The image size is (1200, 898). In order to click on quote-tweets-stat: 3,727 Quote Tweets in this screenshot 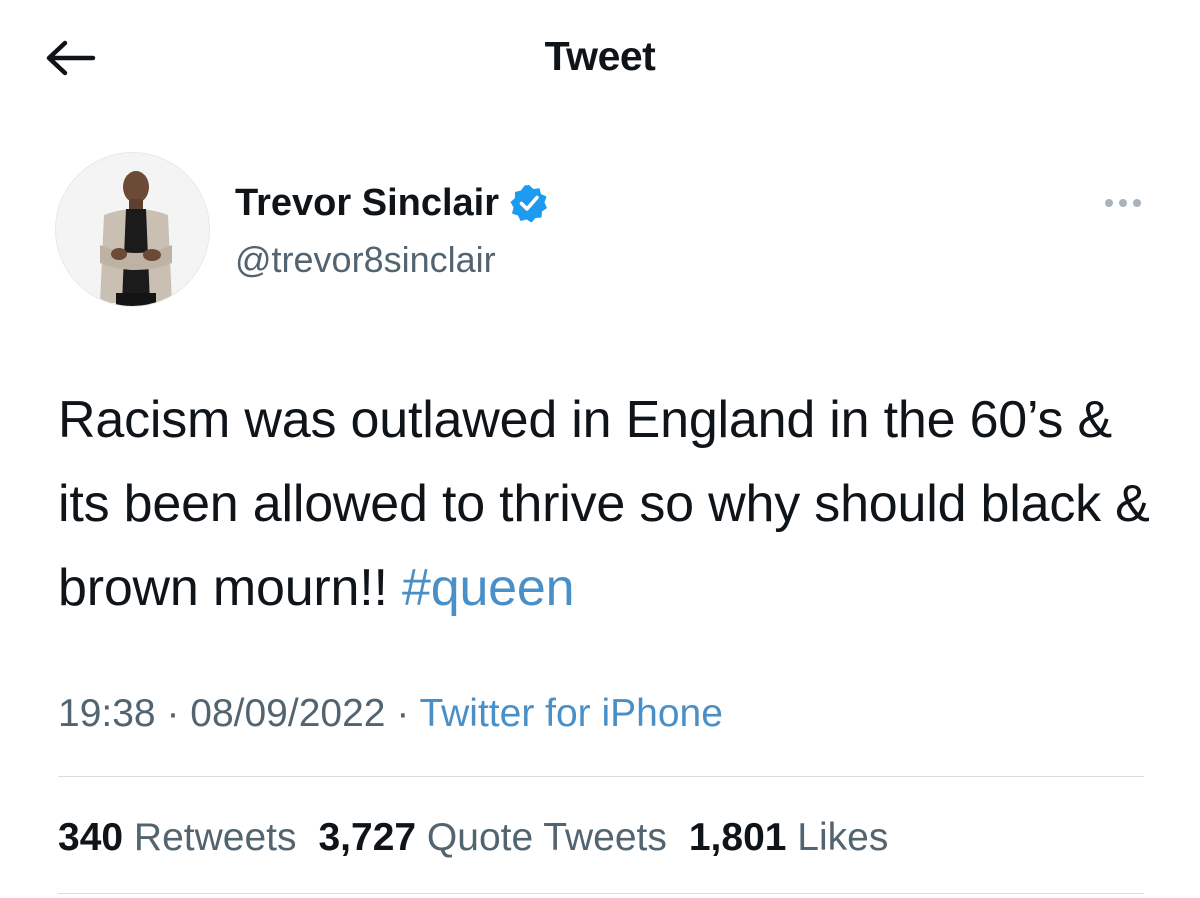, I will do `click(492, 838)`.